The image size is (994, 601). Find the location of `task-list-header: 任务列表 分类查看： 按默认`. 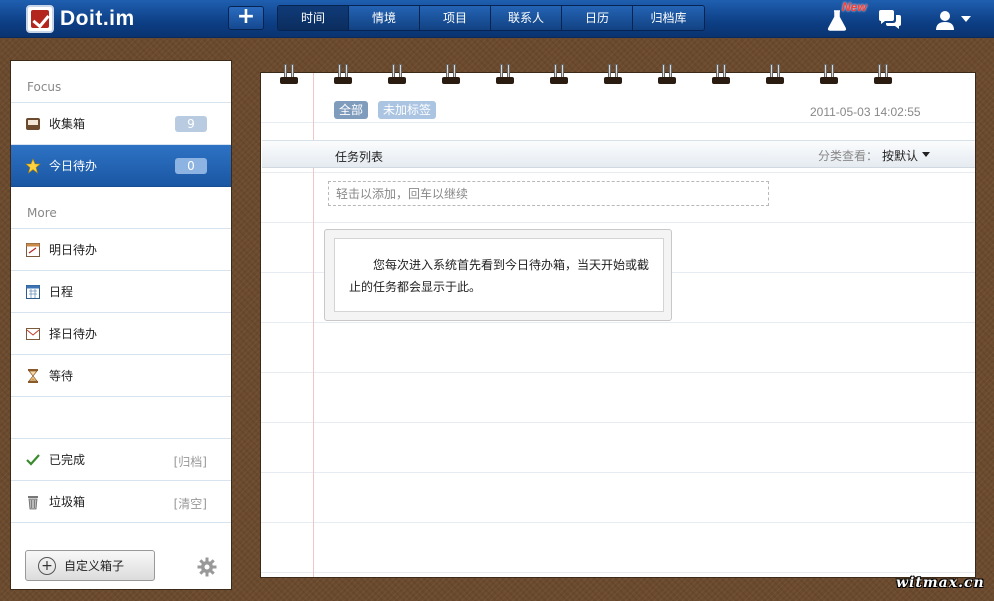

task-list-header: 任务列表 分类查看： 按默认 is located at coordinates (618, 154).